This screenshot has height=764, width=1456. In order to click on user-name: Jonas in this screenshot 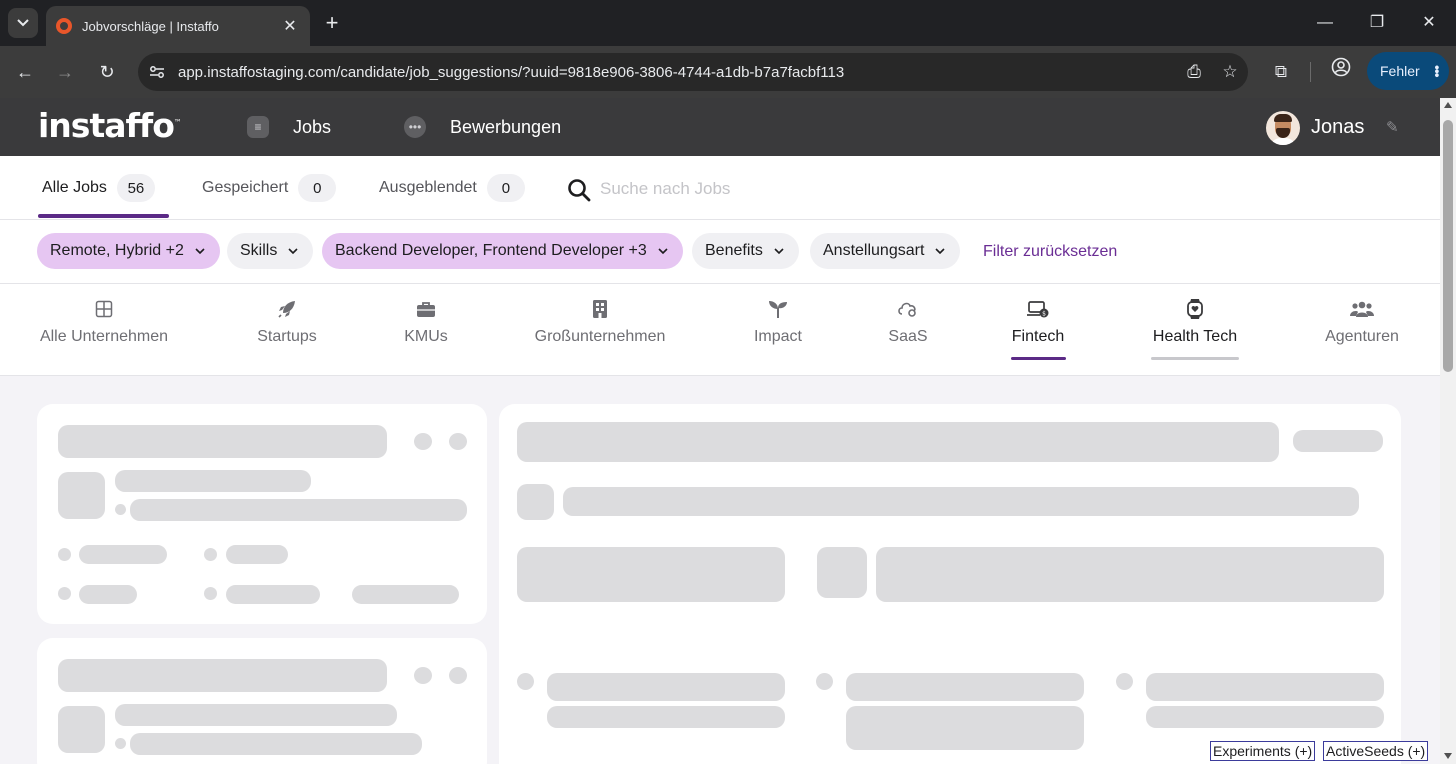, I will do `click(1337, 127)`.